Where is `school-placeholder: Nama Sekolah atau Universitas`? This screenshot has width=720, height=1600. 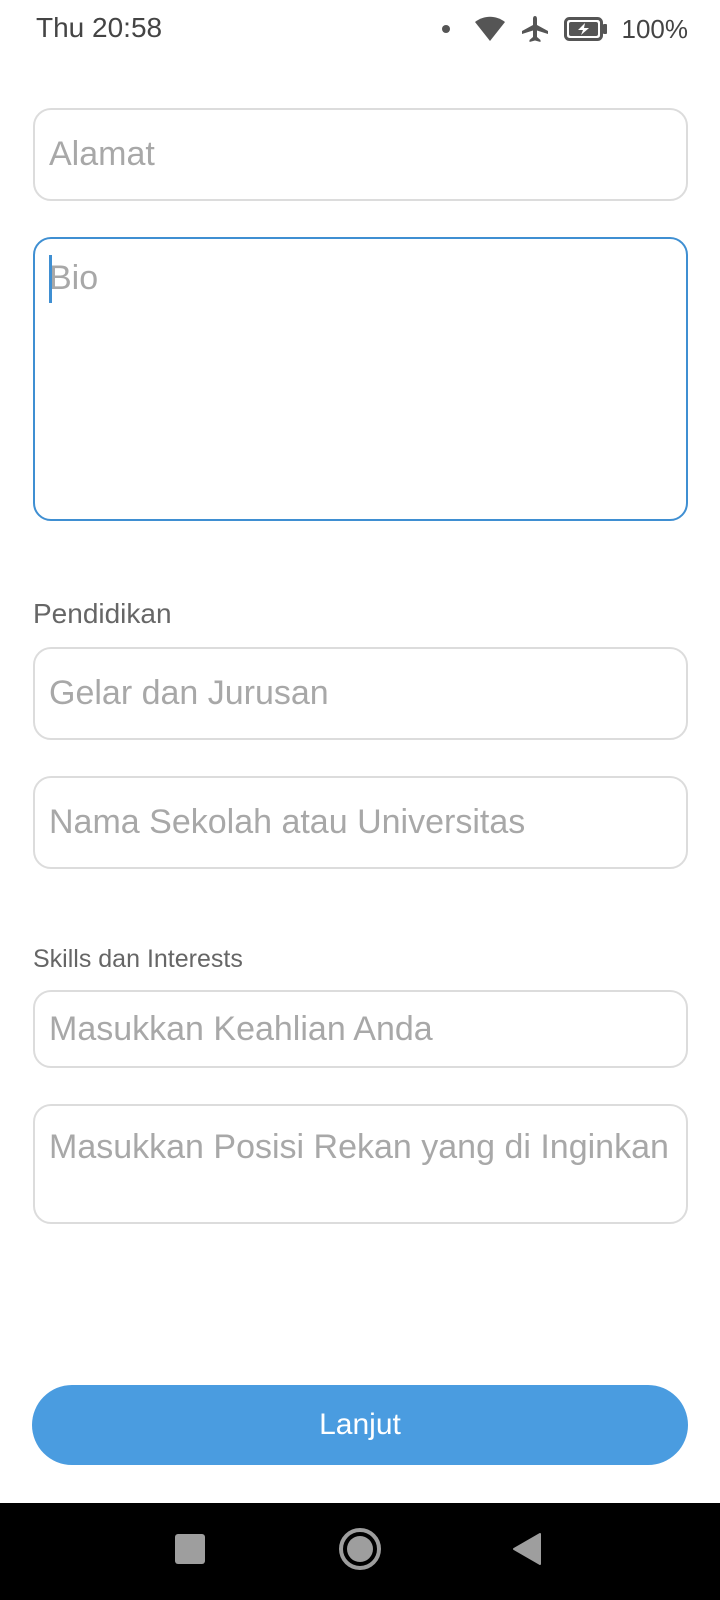 school-placeholder: Nama Sekolah atau Universitas is located at coordinates (287, 822).